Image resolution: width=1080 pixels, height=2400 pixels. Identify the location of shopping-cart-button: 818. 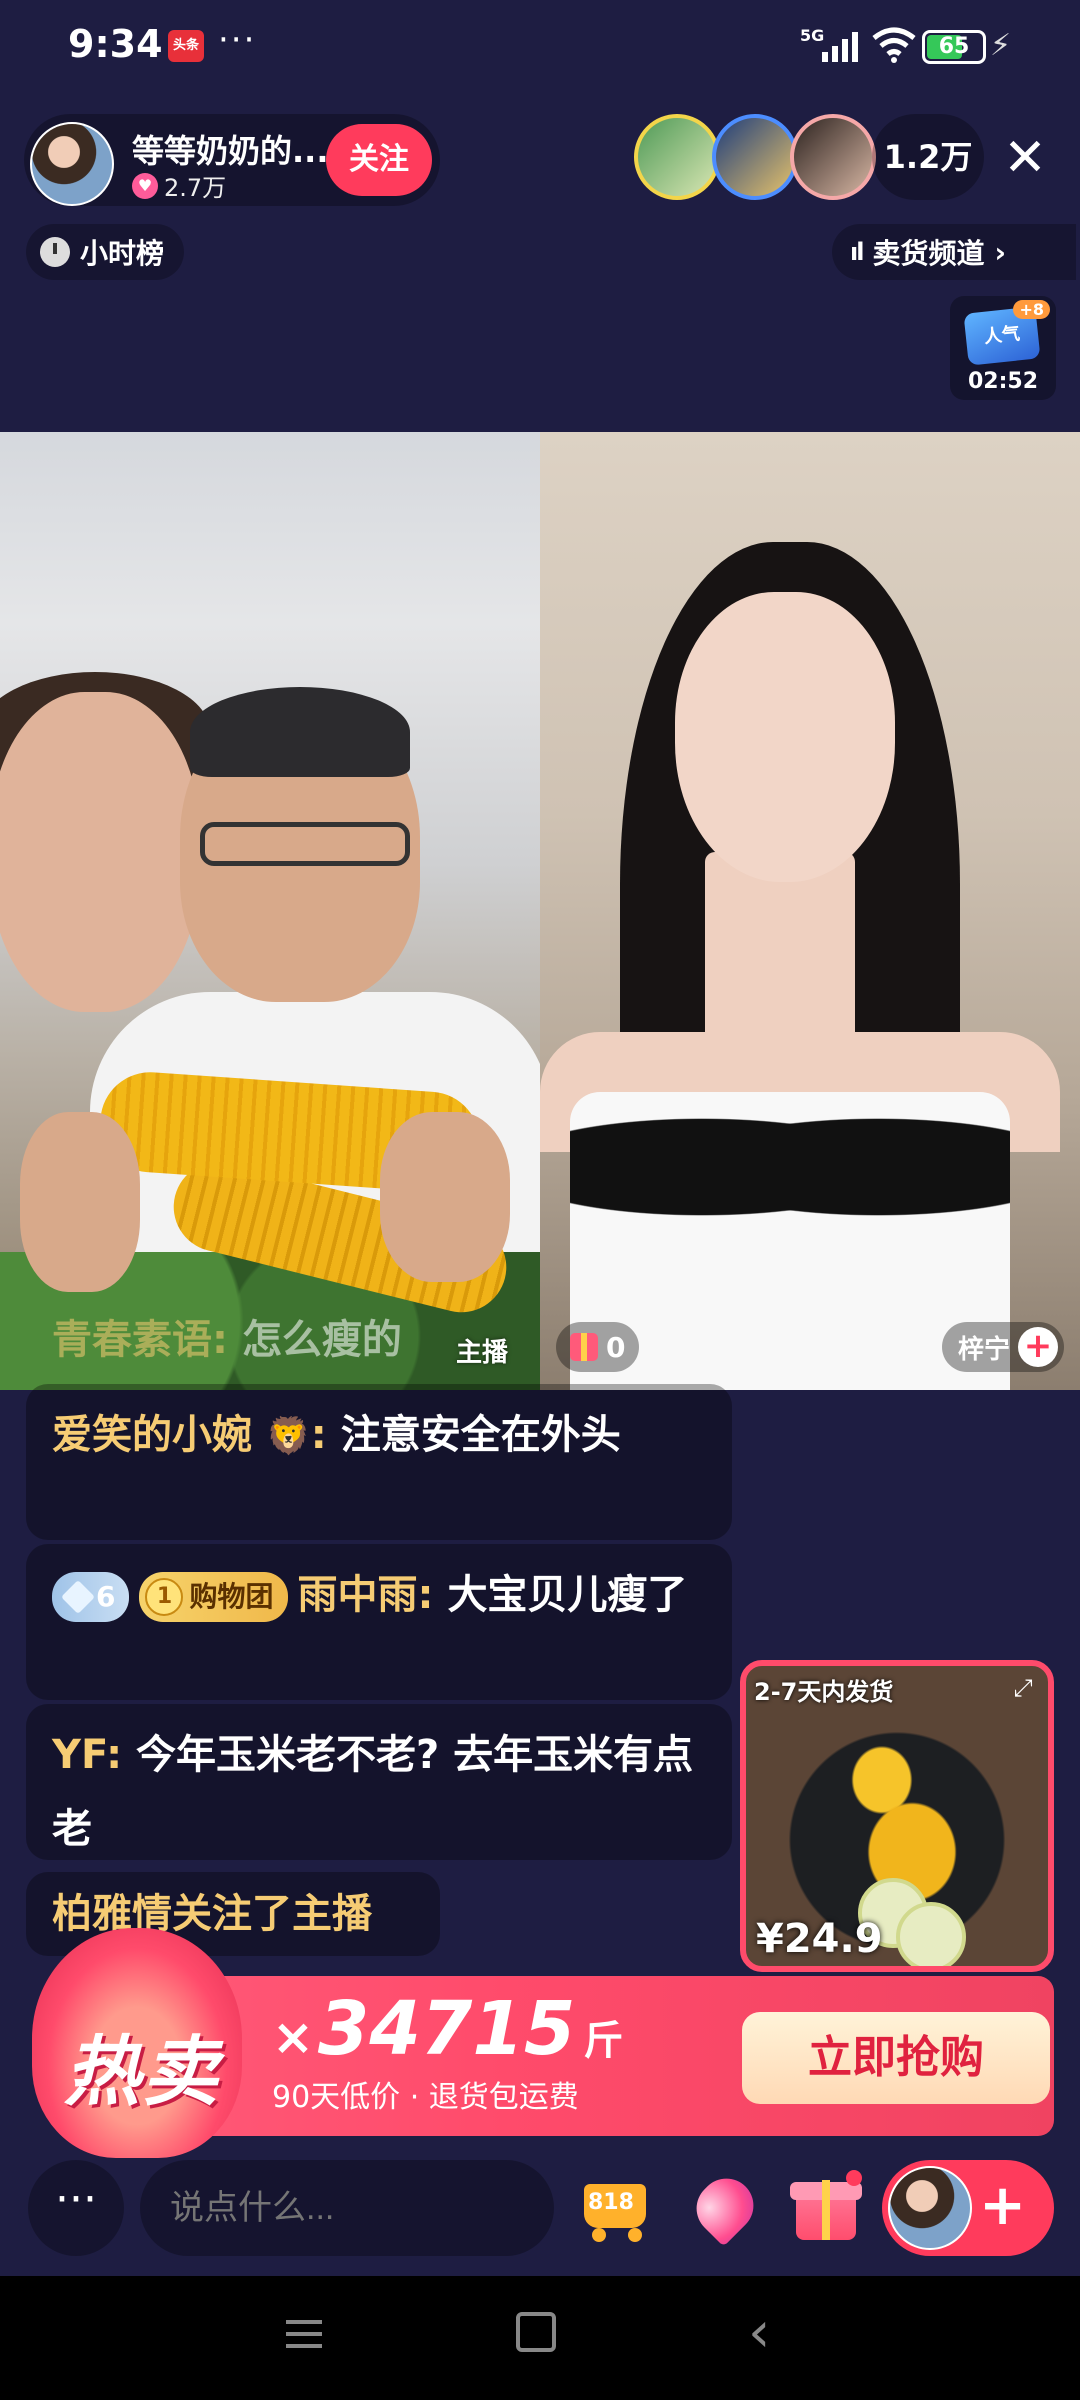
(620, 2208).